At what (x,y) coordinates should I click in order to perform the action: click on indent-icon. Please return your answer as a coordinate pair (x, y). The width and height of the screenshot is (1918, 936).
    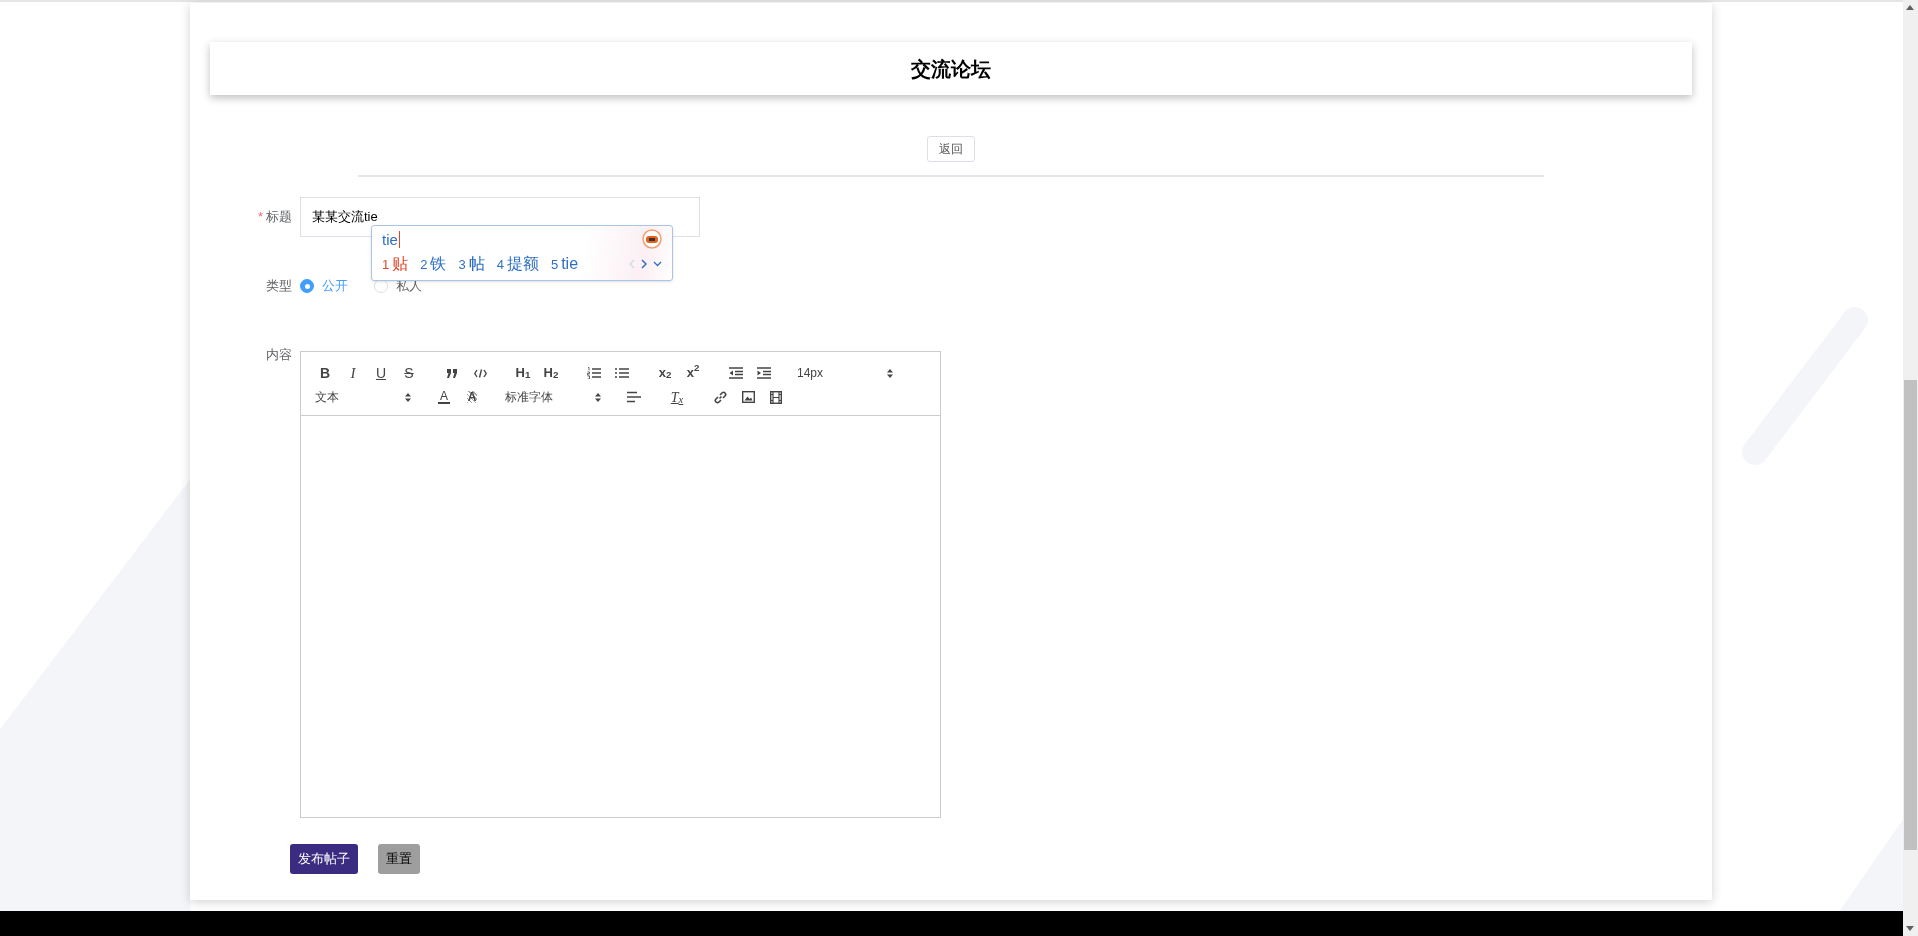
    Looking at the image, I should click on (764, 373).